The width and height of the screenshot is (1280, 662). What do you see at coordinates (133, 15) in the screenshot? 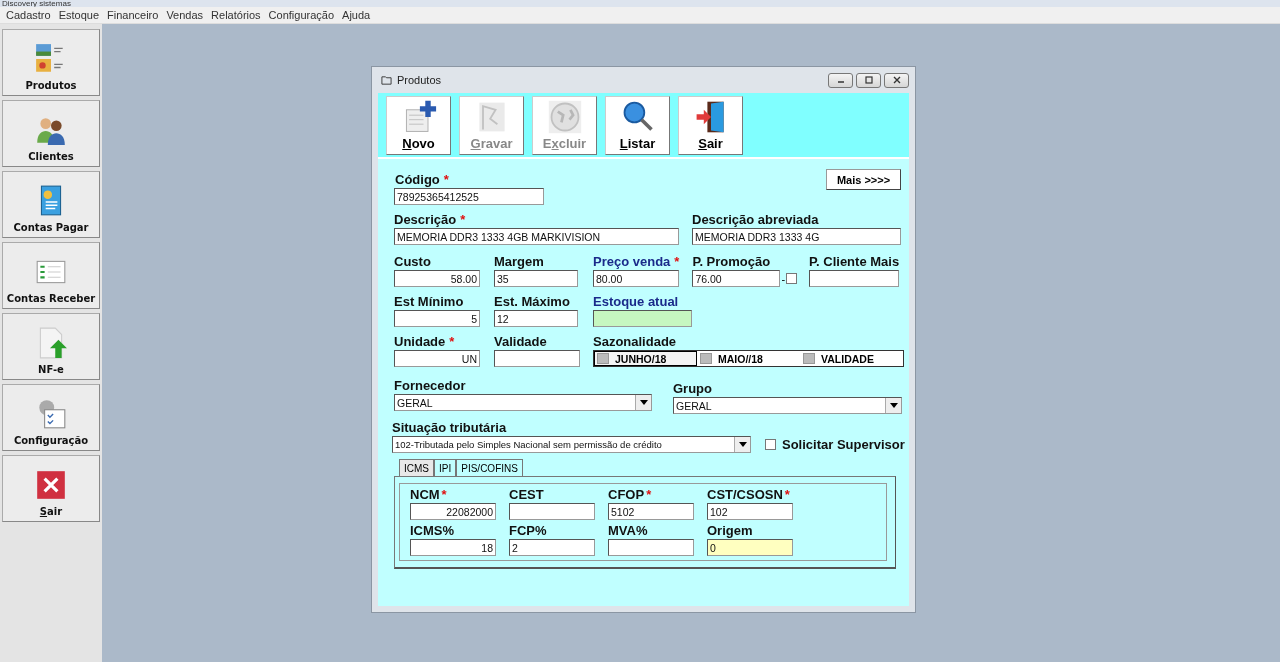
I see `menu-item: Financeiro` at bounding box center [133, 15].